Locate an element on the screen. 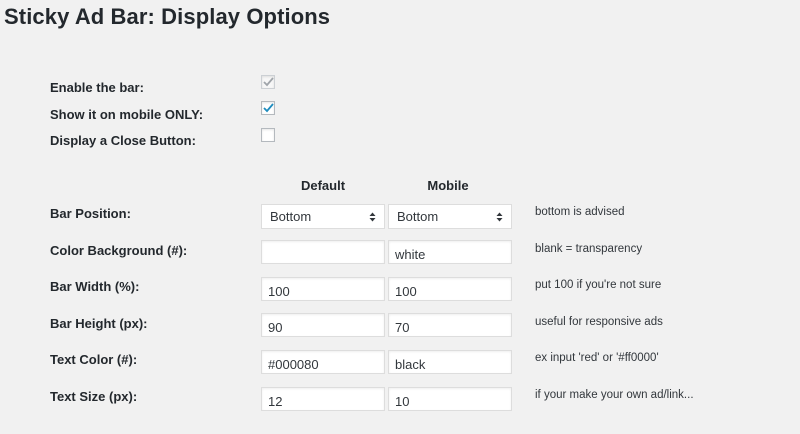 Image resolution: width=800 pixels, height=434 pixels. text-color-default-input: #000080 is located at coordinates (323, 362).